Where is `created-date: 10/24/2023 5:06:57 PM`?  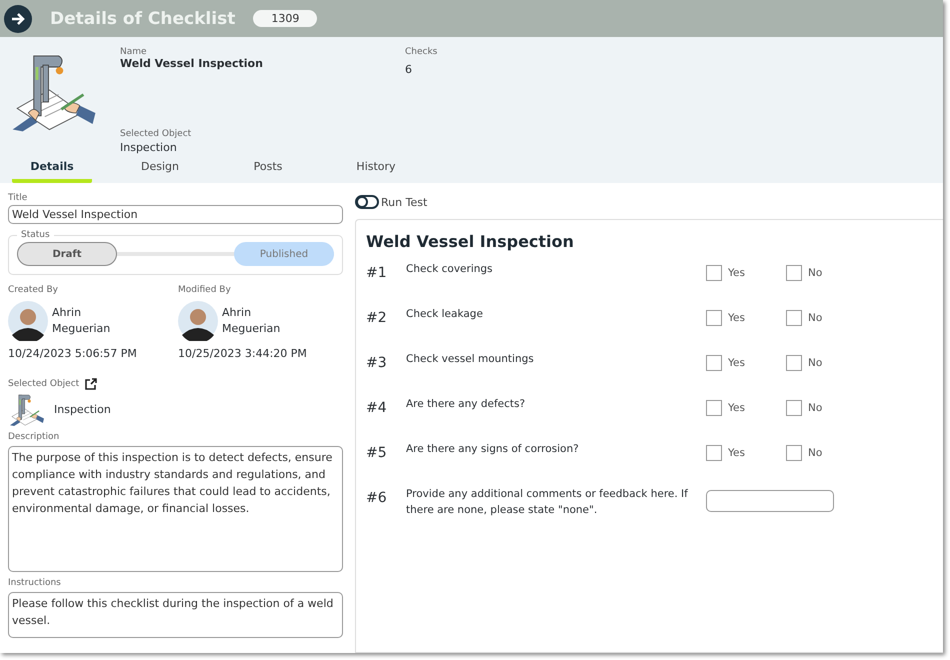 created-date: 10/24/2023 5:06:57 PM is located at coordinates (73, 353).